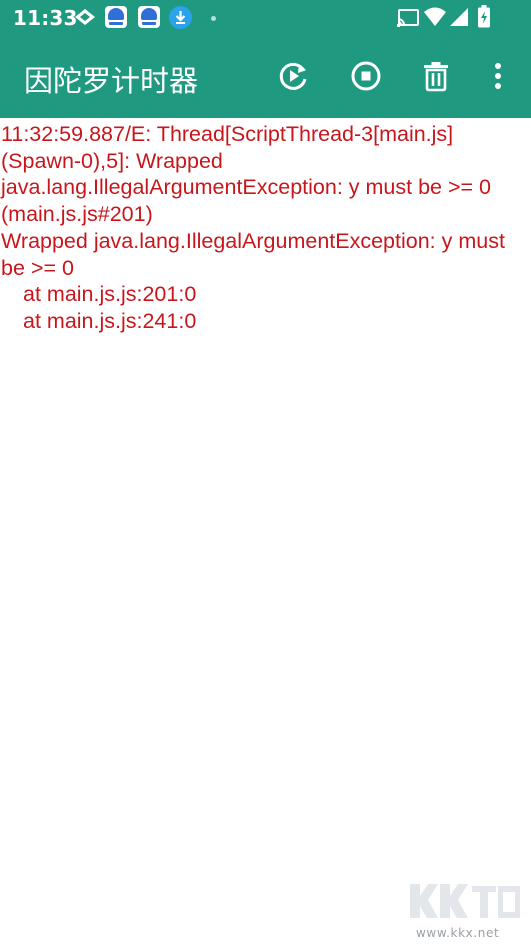 This screenshot has height=944, width=531. What do you see at coordinates (462, 903) in the screenshot?
I see `watermark-logo-icon` at bounding box center [462, 903].